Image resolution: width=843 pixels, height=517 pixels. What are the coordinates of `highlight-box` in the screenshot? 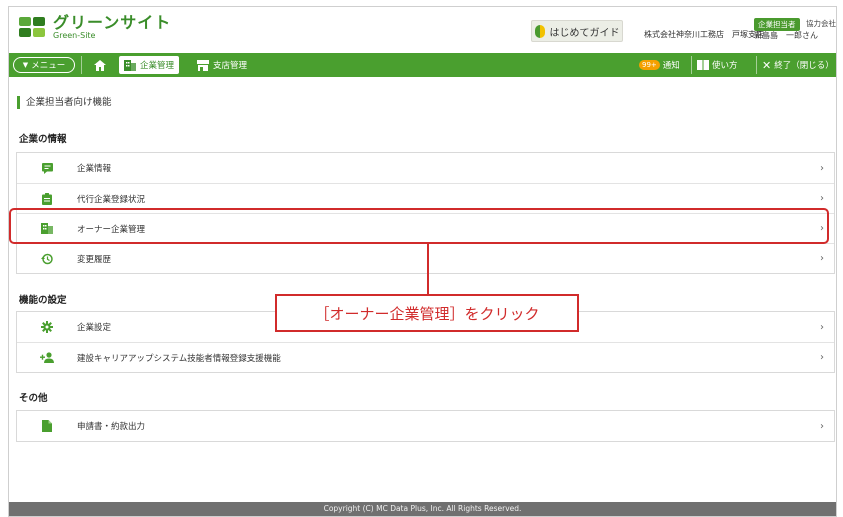 It's located at (419, 226).